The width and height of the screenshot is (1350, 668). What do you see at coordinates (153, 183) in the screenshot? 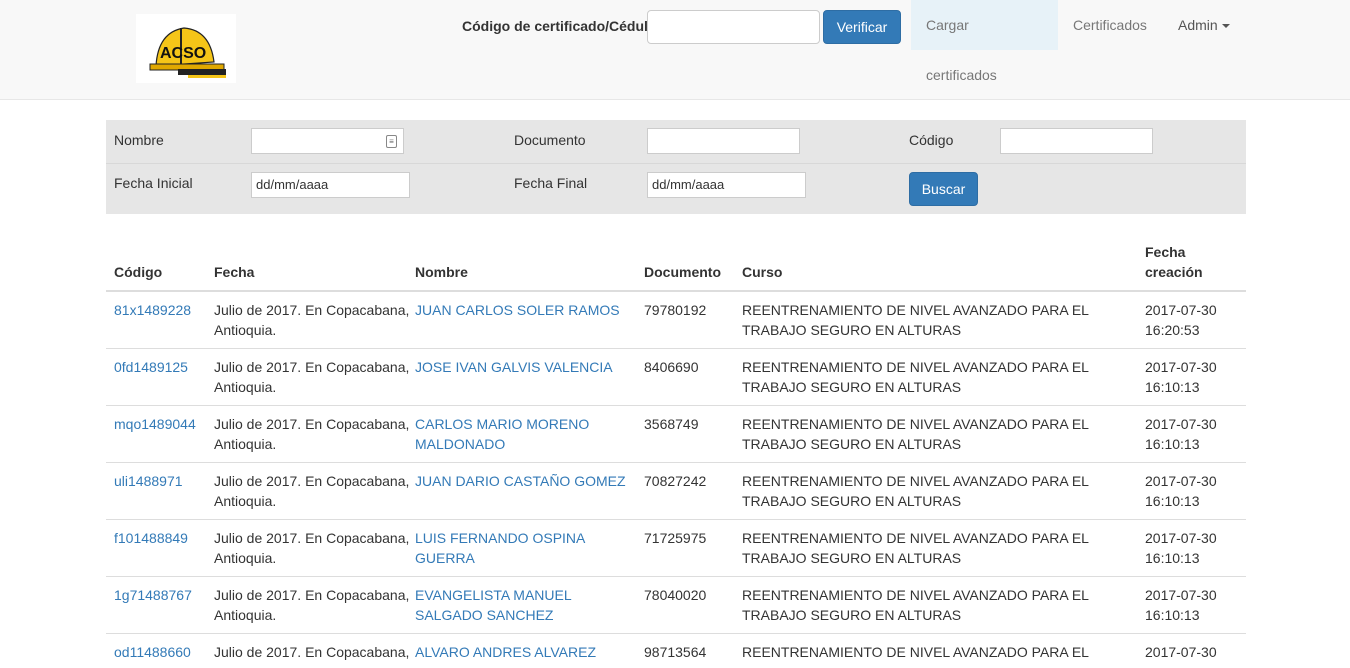
I see `start-date-label: Fecha Inicial` at bounding box center [153, 183].